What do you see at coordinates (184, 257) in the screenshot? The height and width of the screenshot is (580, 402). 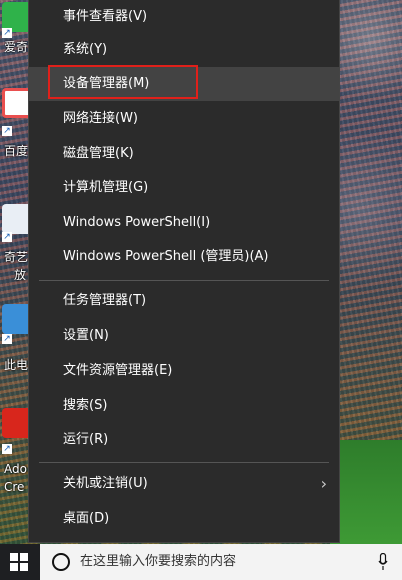 I see `menu-item-powershell-admin: Windows PowerShell (管理员)(A)` at bounding box center [184, 257].